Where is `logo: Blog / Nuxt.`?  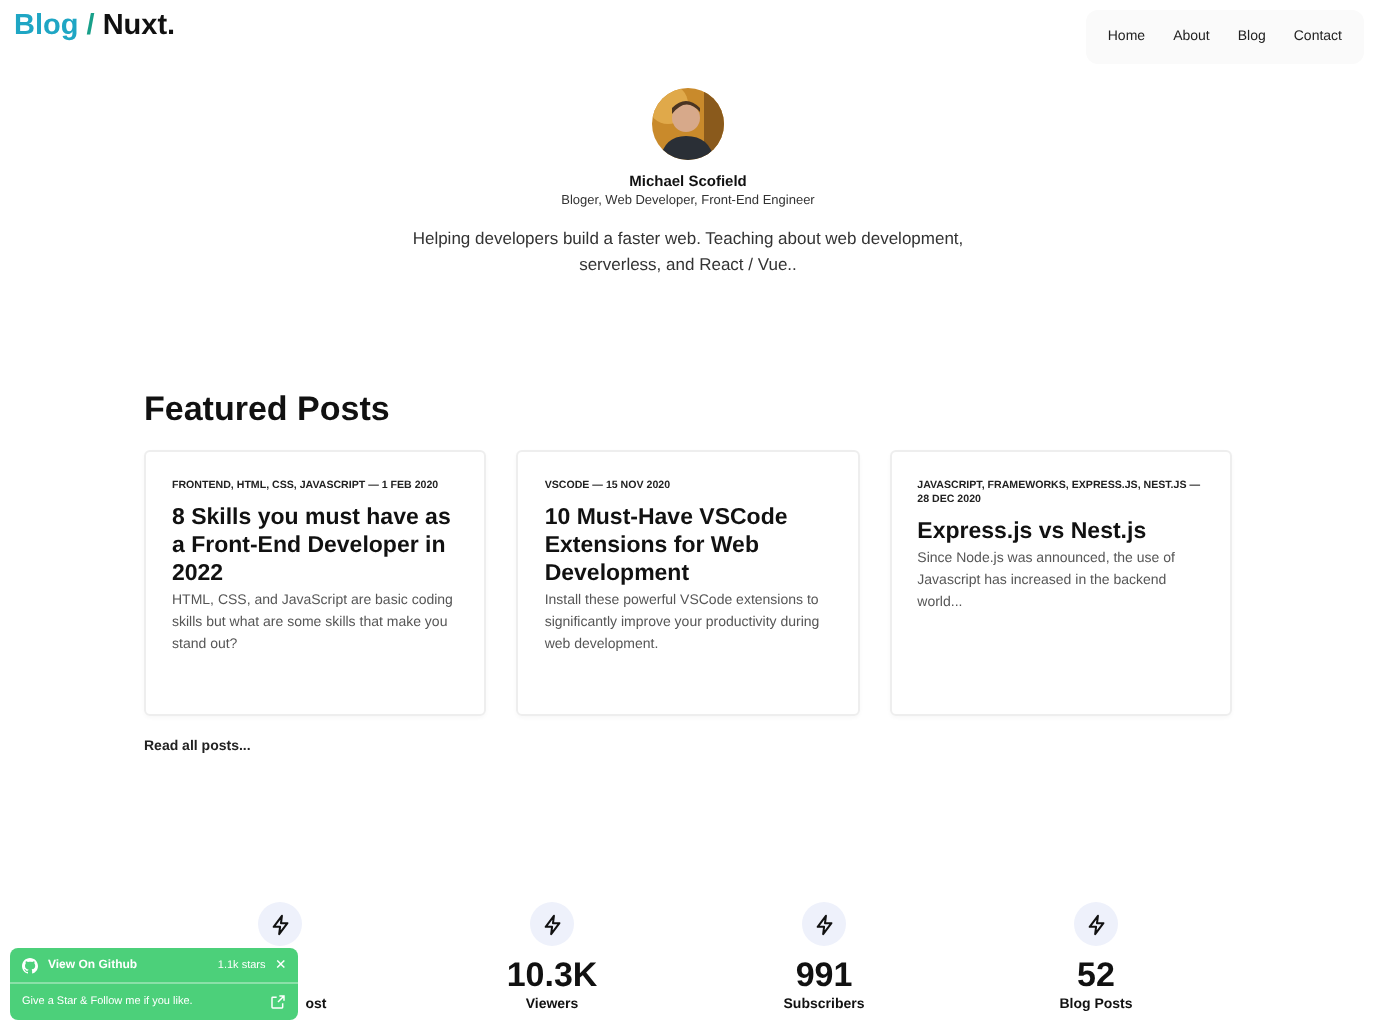 logo: Blog / Nuxt. is located at coordinates (95, 26).